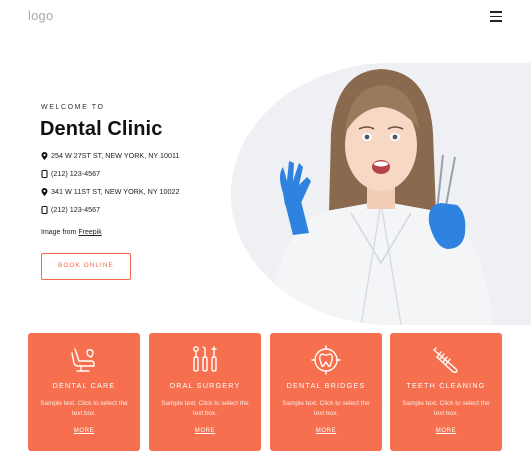  Describe the element at coordinates (115, 191) in the screenshot. I see `contact-text: 341 W 11ST ST, NEW YORK, NY 10022` at that location.